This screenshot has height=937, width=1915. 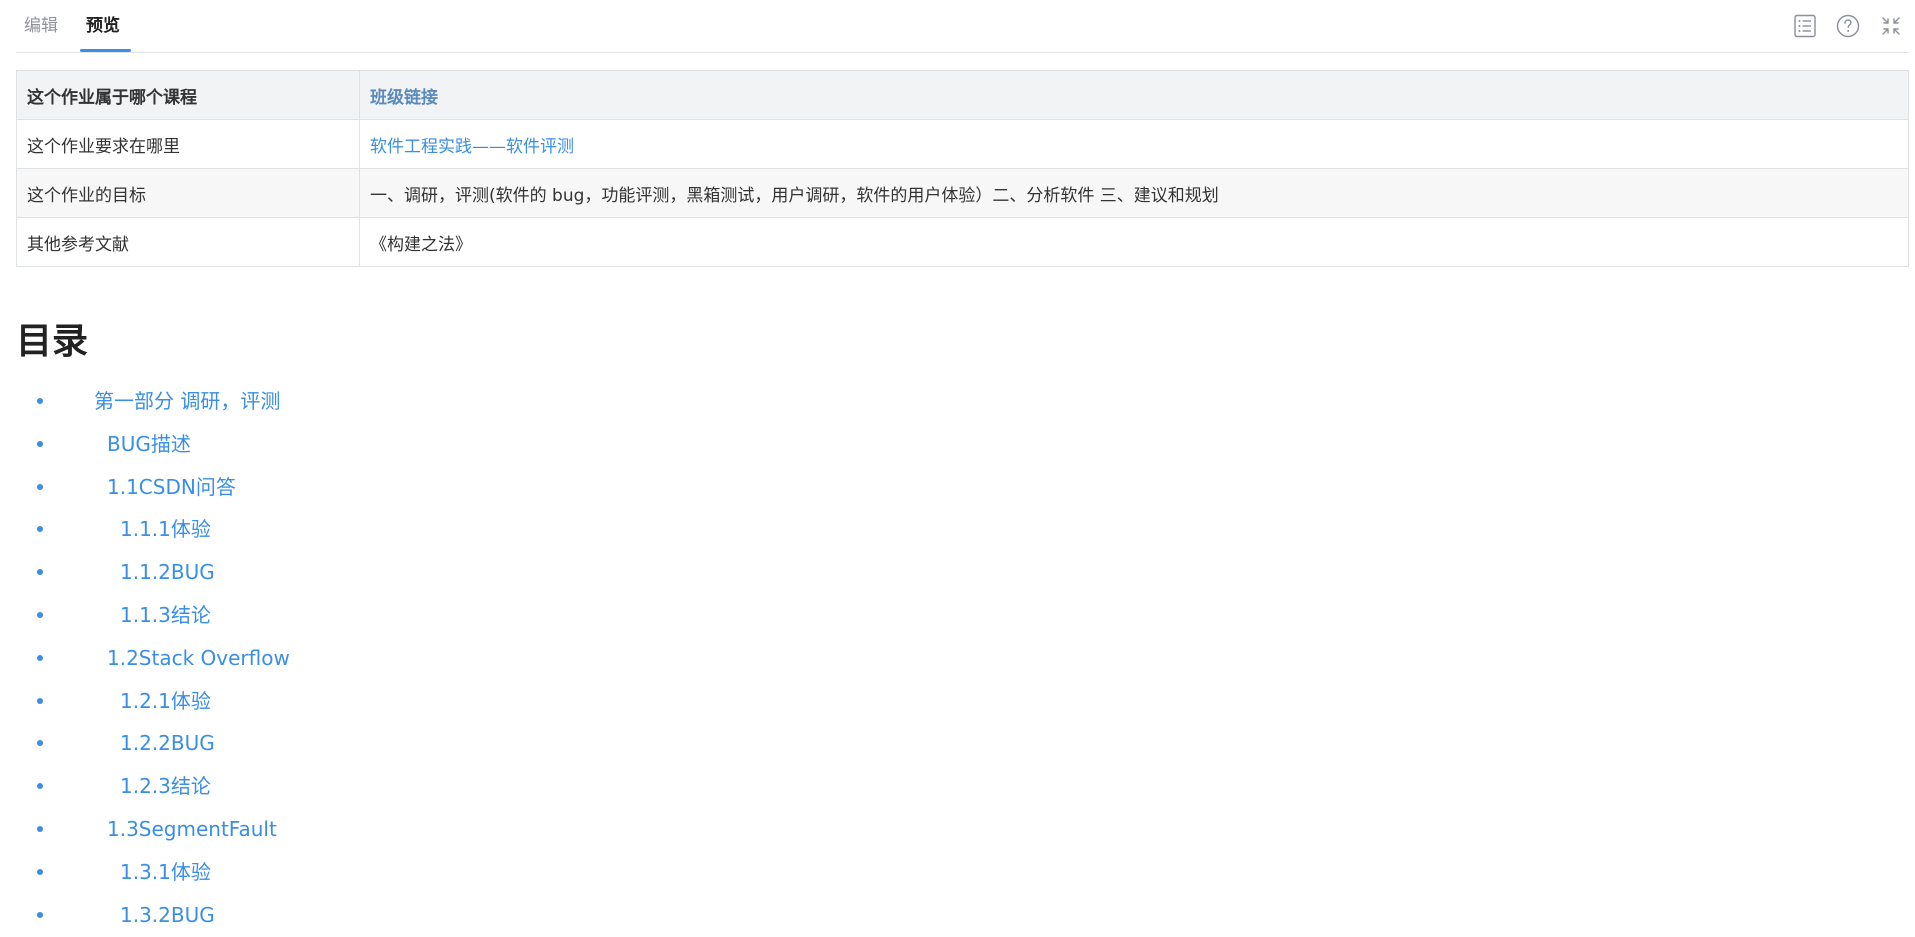 What do you see at coordinates (192, 829) in the screenshot?
I see `toc-link: 1.3SegmentFault` at bounding box center [192, 829].